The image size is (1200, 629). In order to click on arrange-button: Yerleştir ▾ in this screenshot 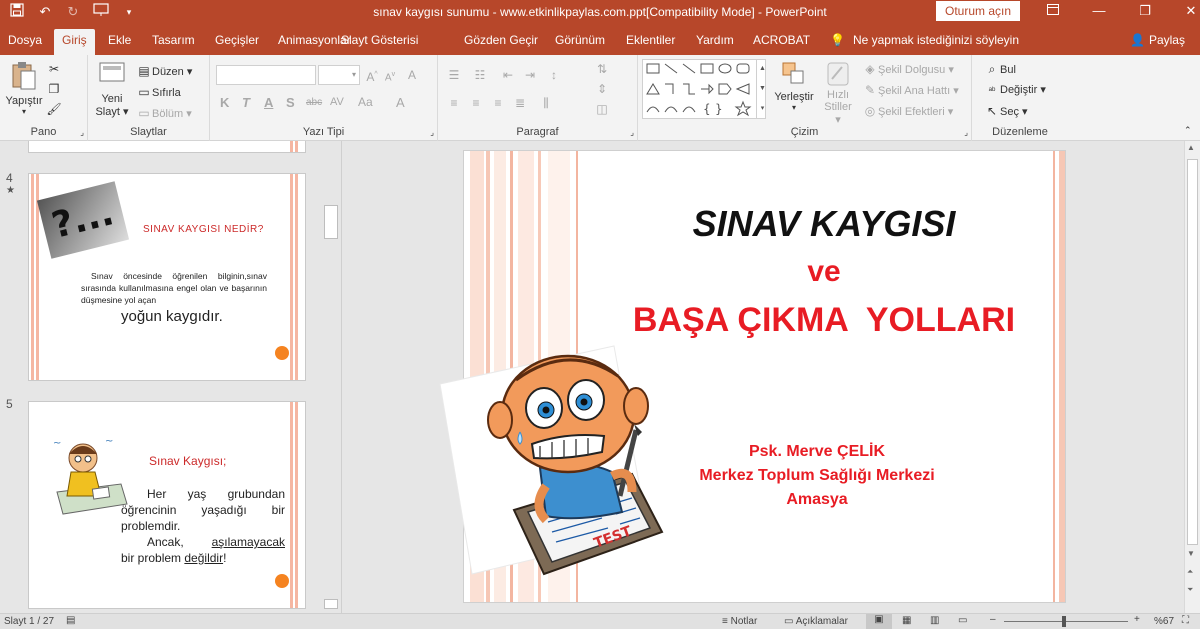, I will do `click(794, 86)`.